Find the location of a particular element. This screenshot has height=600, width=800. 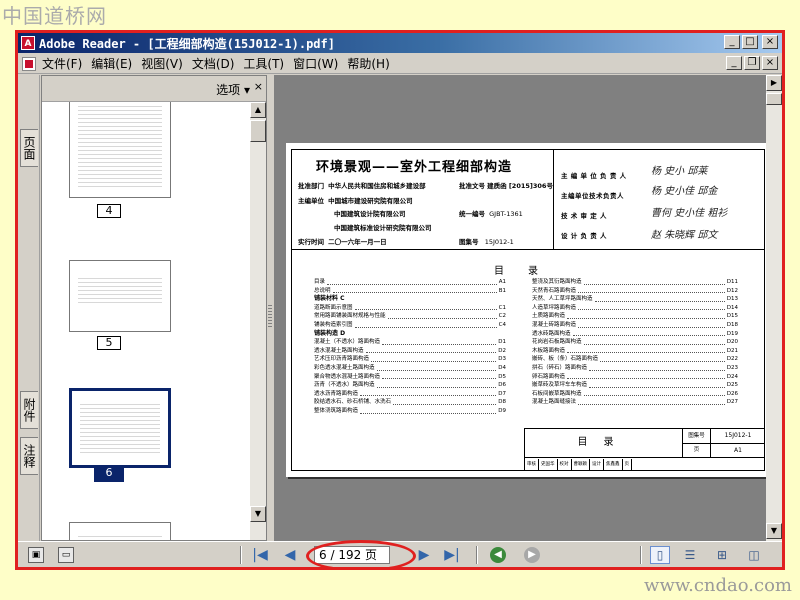

menu-edit: 编辑(E) is located at coordinates (116, 63).